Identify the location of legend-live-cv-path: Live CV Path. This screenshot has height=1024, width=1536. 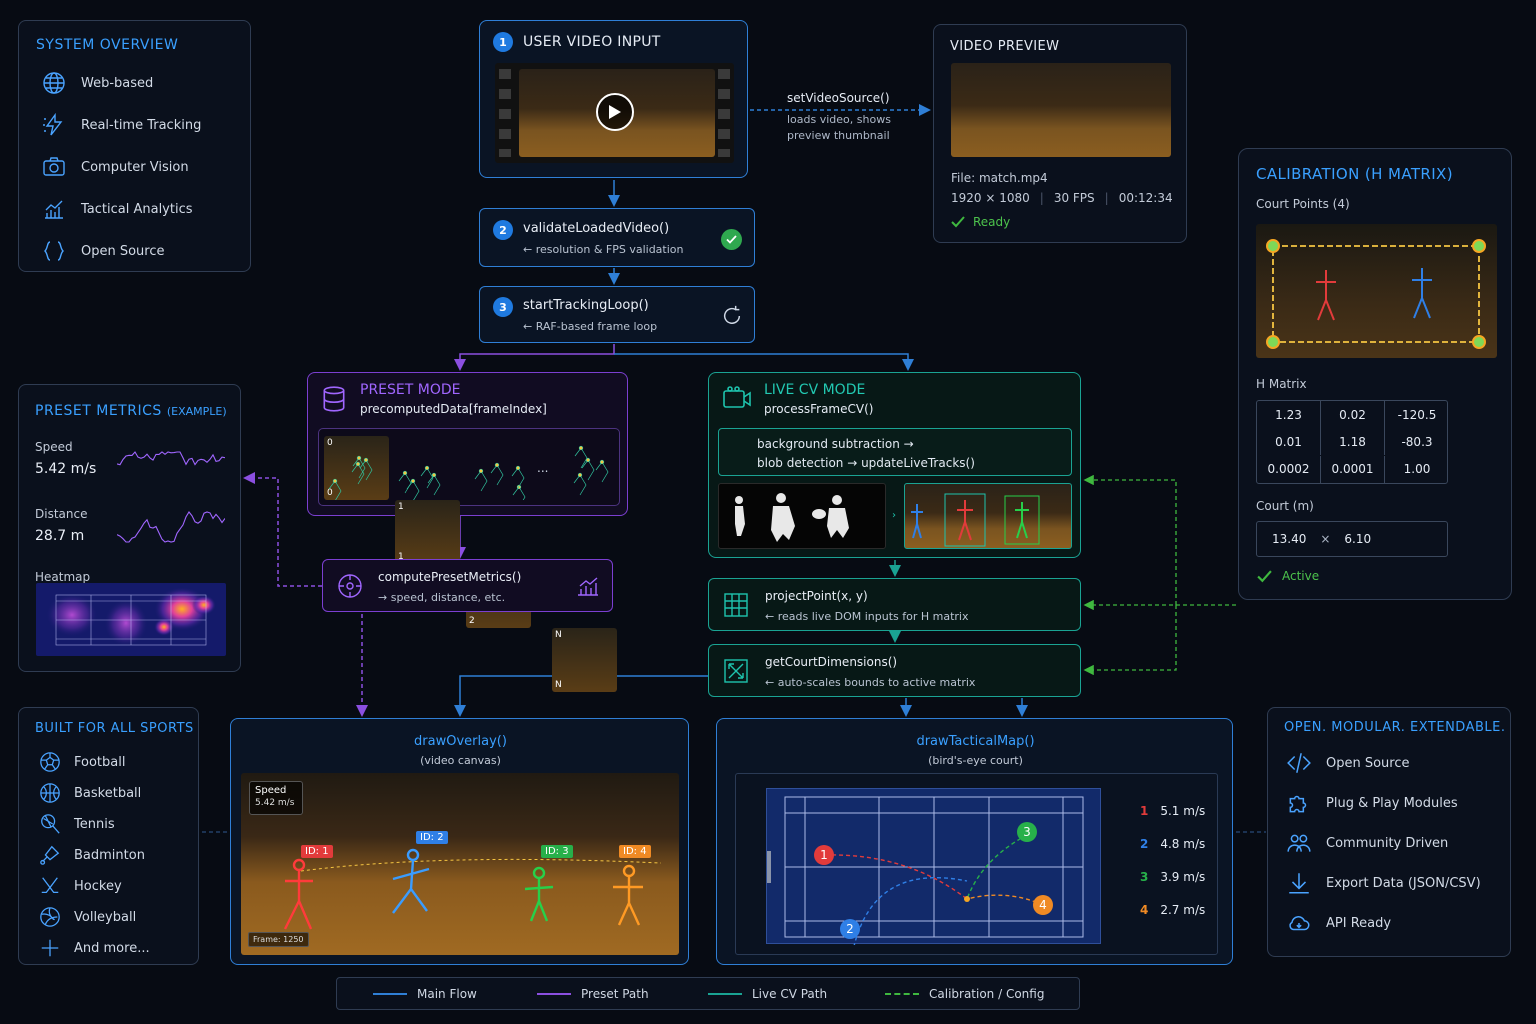
(767, 994).